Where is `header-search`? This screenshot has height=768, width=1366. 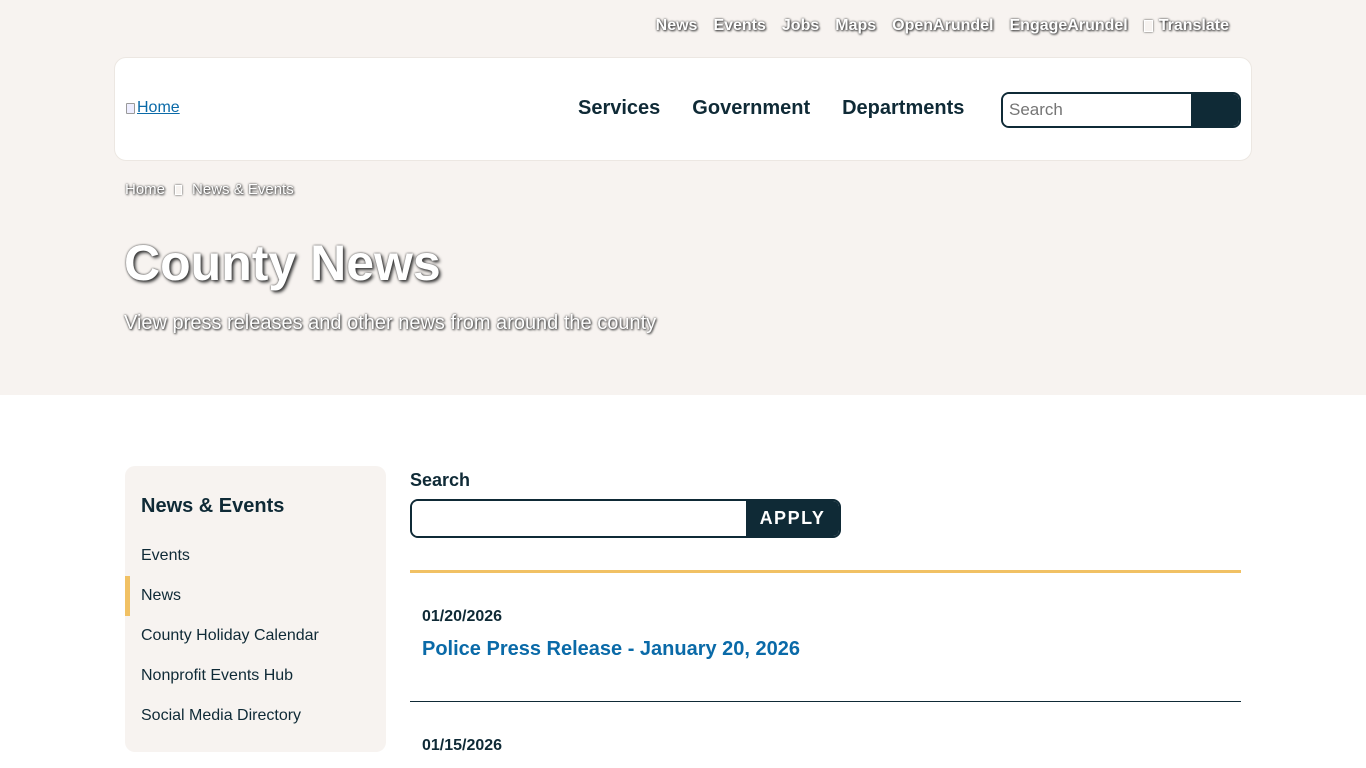 header-search is located at coordinates (1121, 110).